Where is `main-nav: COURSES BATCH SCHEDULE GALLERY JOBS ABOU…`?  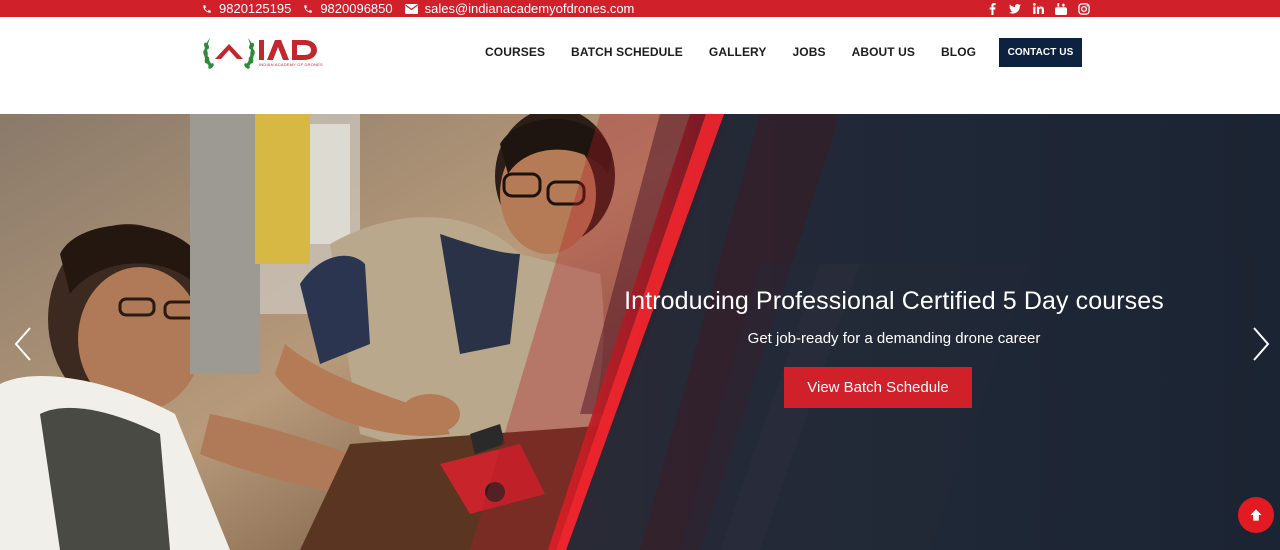
main-nav: COURSES BATCH SCHEDULE GALLERY JOBS ABOU… is located at coordinates (752, 52).